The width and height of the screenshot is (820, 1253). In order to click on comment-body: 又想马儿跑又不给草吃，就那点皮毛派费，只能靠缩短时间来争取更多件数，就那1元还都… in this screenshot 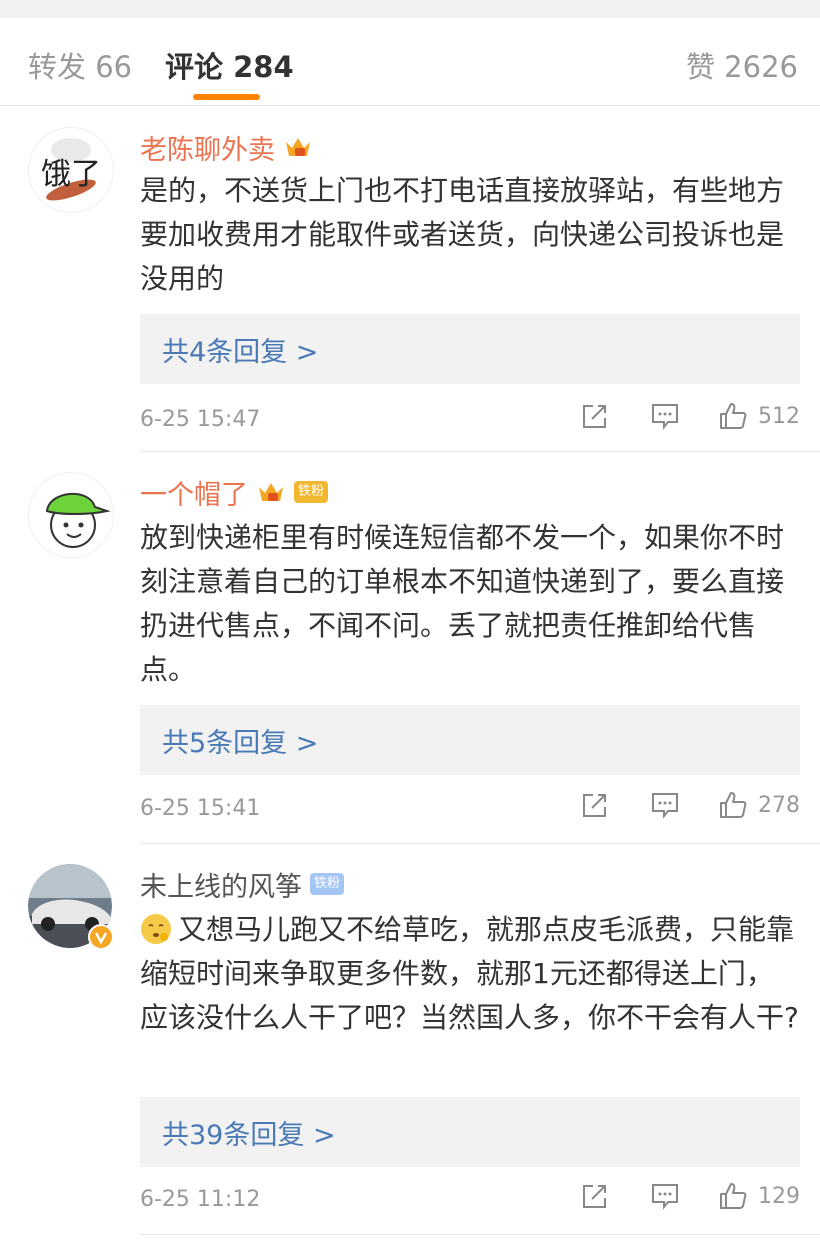, I will do `click(470, 974)`.